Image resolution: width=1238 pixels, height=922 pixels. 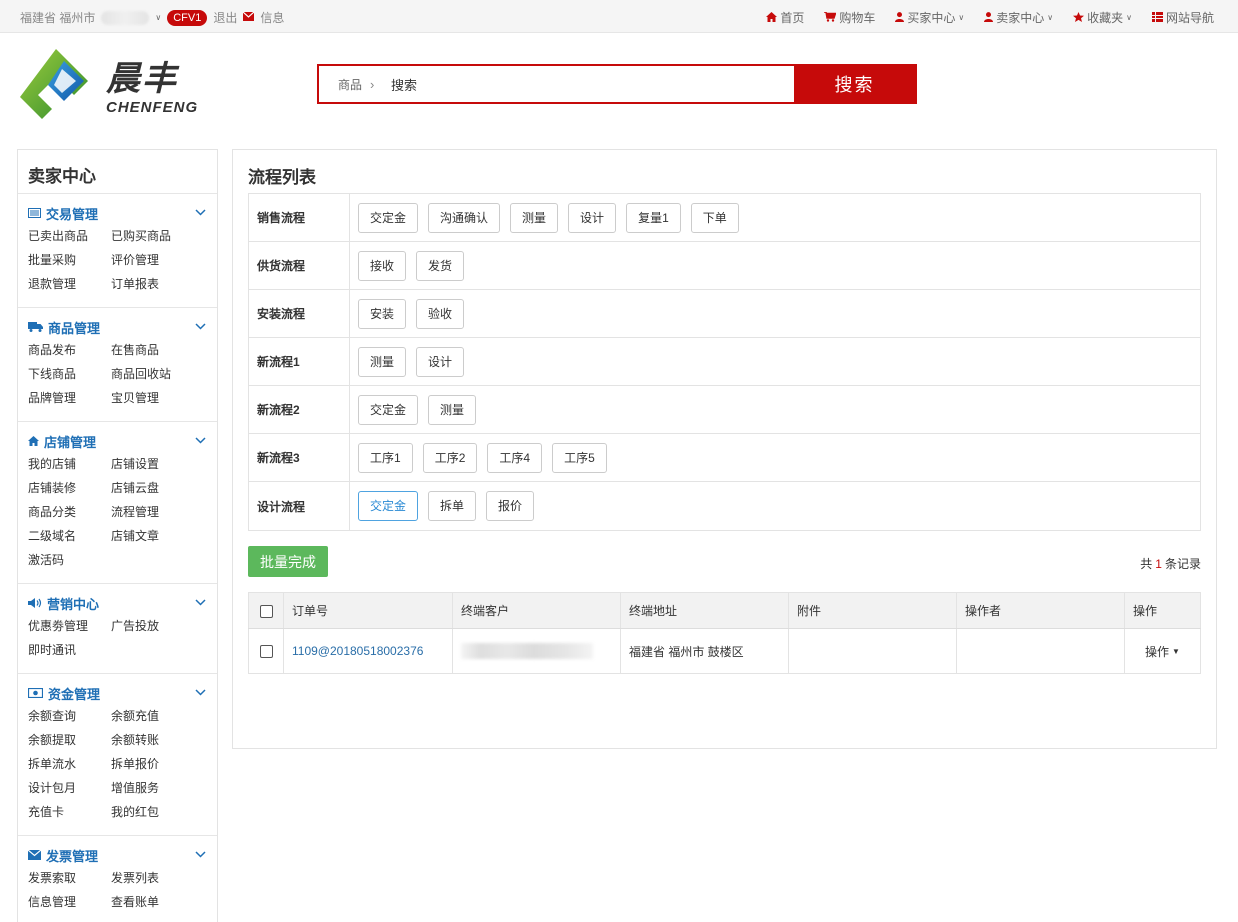 What do you see at coordinates (152, 350) in the screenshot?
I see `sidebar-link: 在售商品` at bounding box center [152, 350].